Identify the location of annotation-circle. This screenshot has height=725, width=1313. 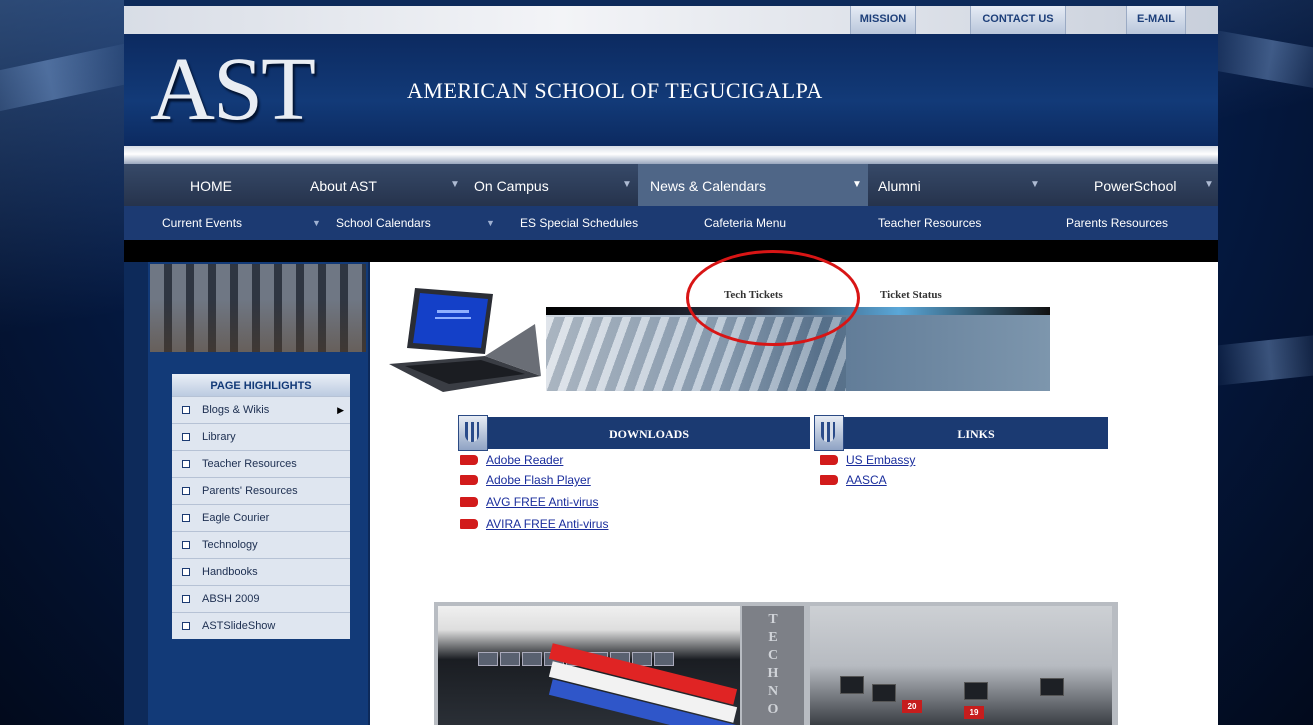
(773, 298).